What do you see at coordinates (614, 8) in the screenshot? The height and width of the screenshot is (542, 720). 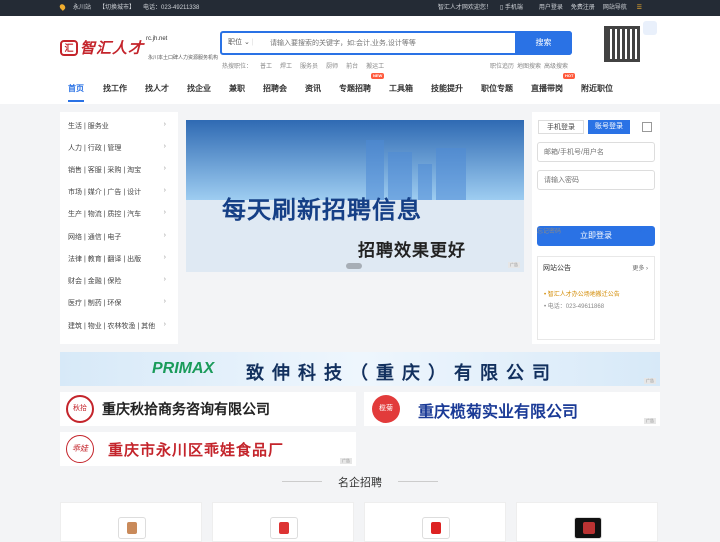 I see `site-nav-label: 网站导航` at bounding box center [614, 8].